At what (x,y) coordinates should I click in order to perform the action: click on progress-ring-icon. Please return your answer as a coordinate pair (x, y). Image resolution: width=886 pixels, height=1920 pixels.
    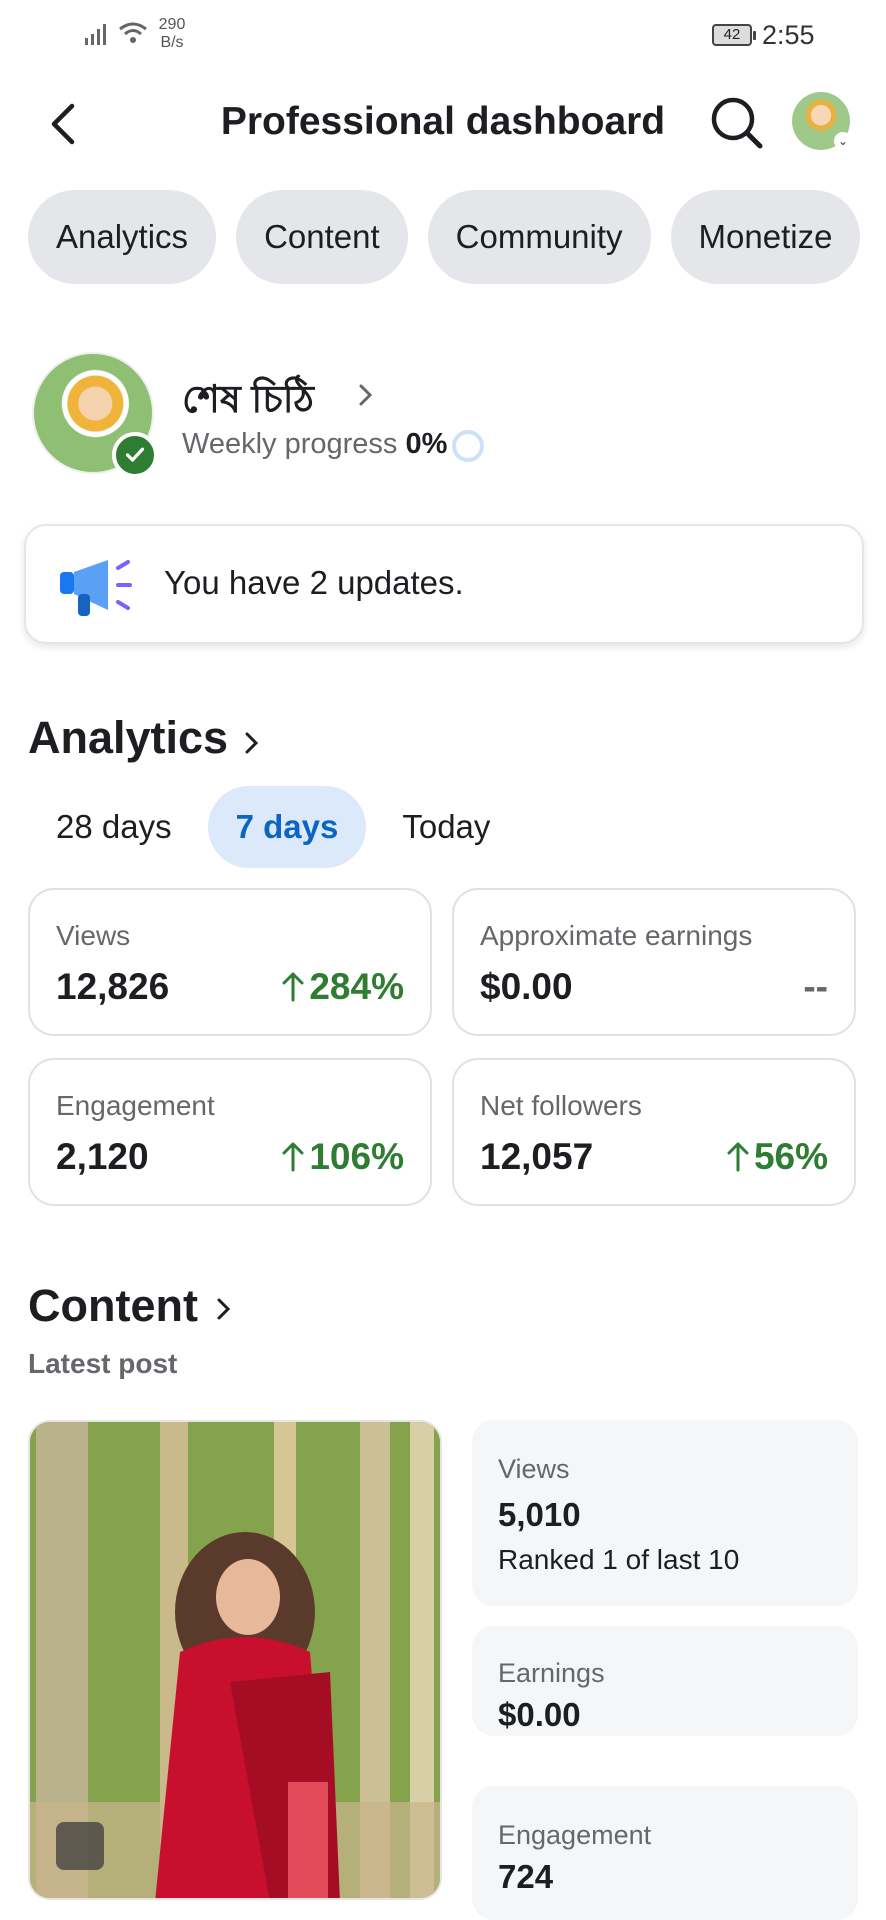
    Looking at the image, I should click on (468, 446).